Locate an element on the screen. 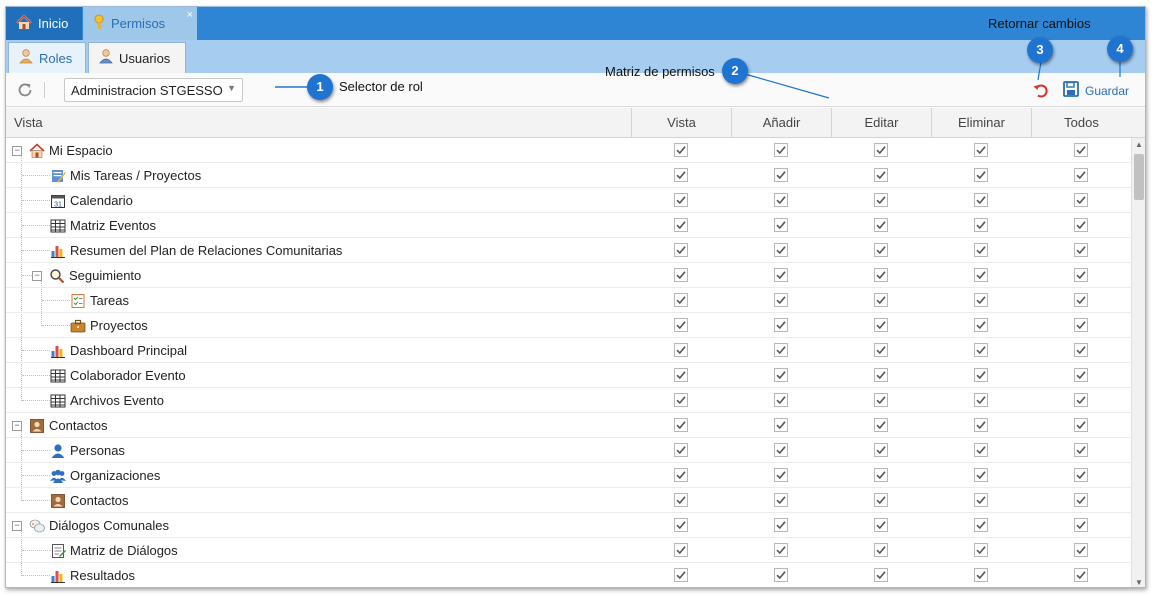  tree-node: Organizaciones is located at coordinates (105, 475).